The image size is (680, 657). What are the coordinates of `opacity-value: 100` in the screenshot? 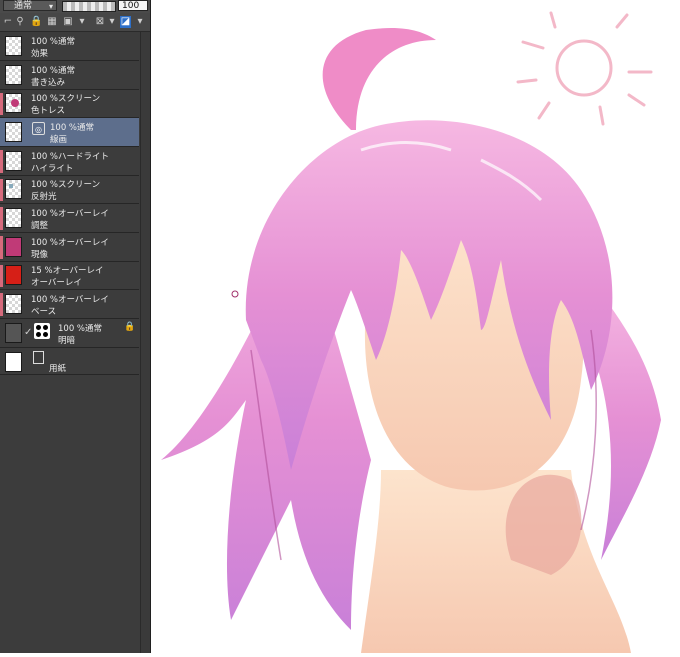 It's located at (131, 6).